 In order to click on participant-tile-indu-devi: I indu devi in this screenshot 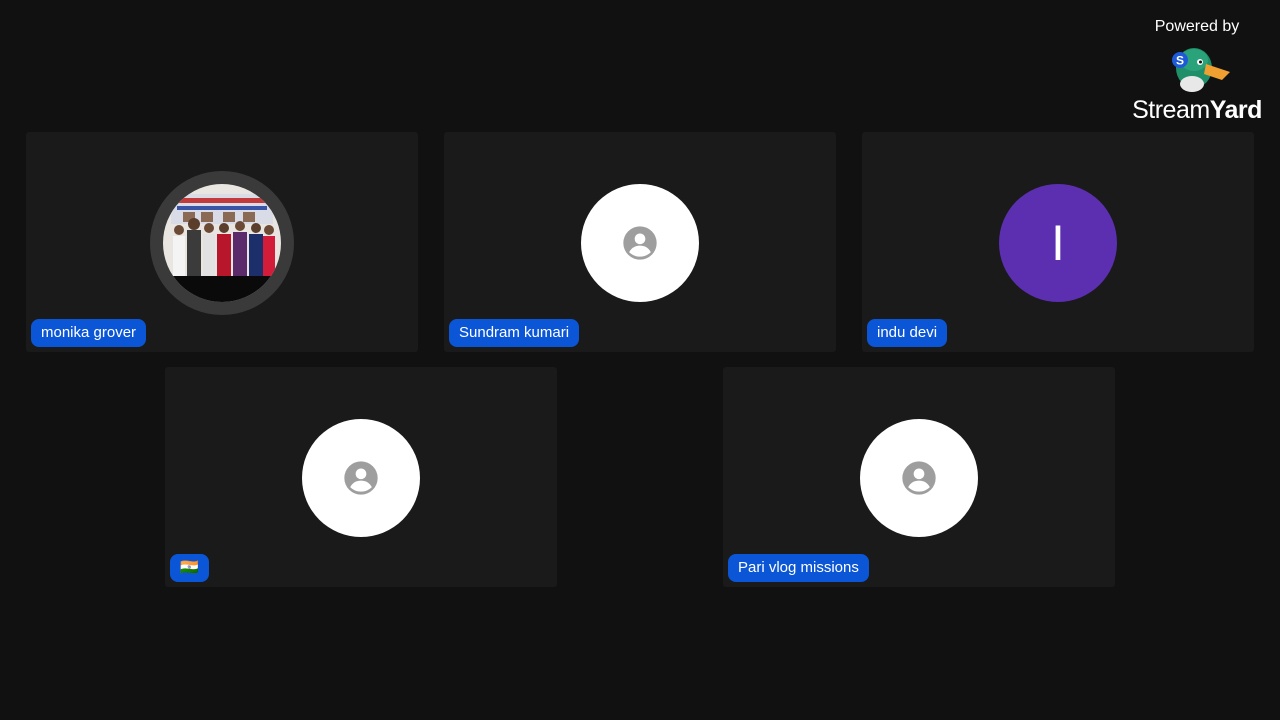, I will do `click(1058, 242)`.